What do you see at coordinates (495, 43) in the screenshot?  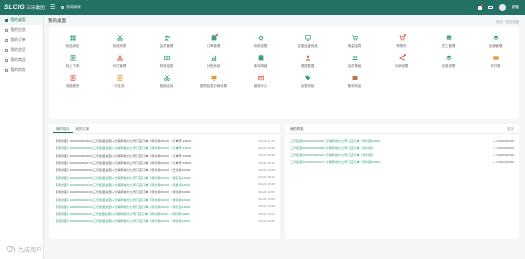 I see `quick-tile: 店铺管理` at bounding box center [495, 43].